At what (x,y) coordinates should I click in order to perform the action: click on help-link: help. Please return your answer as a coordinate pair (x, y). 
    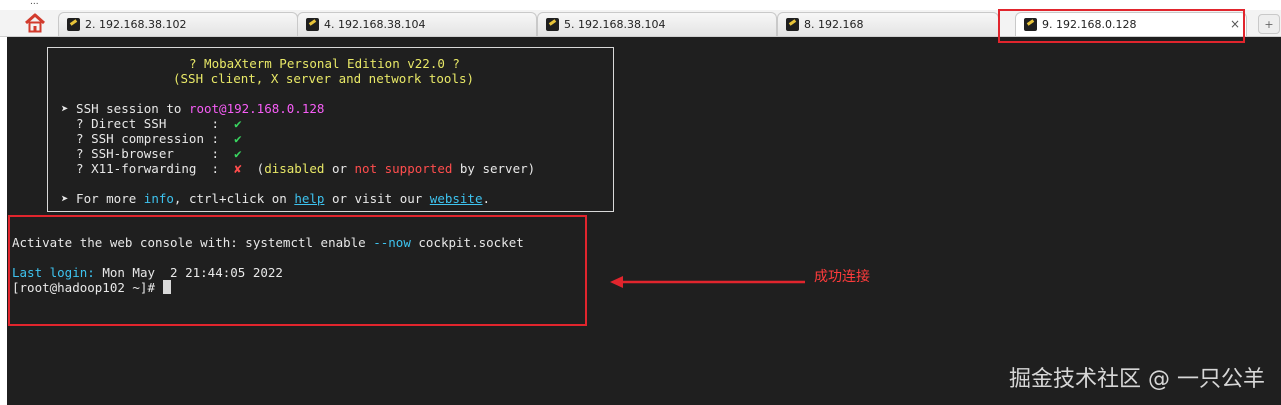
    Looking at the image, I should click on (309, 198).